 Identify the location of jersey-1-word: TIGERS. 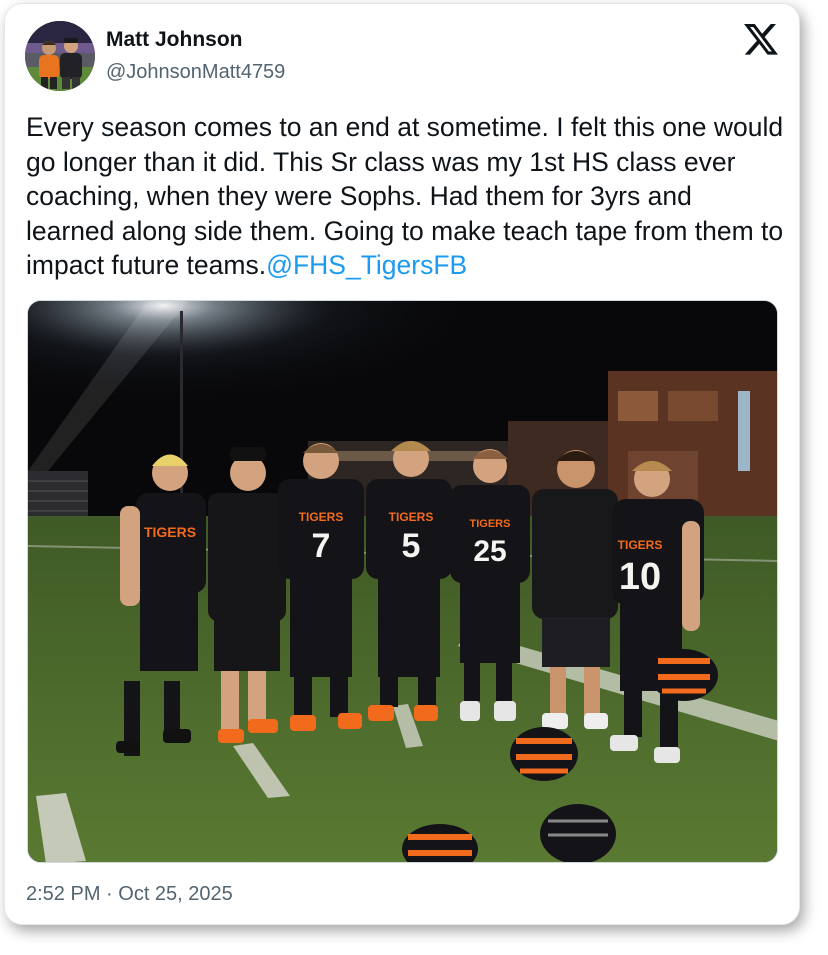
(170, 532).